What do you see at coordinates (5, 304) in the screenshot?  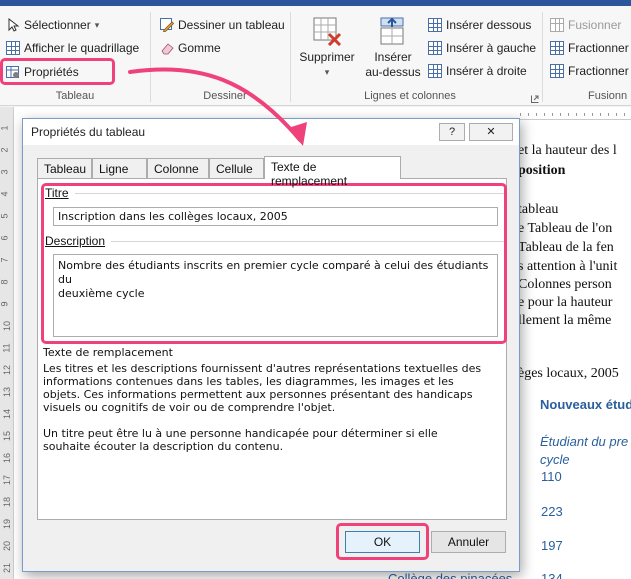 I see `ruler-number: 9` at bounding box center [5, 304].